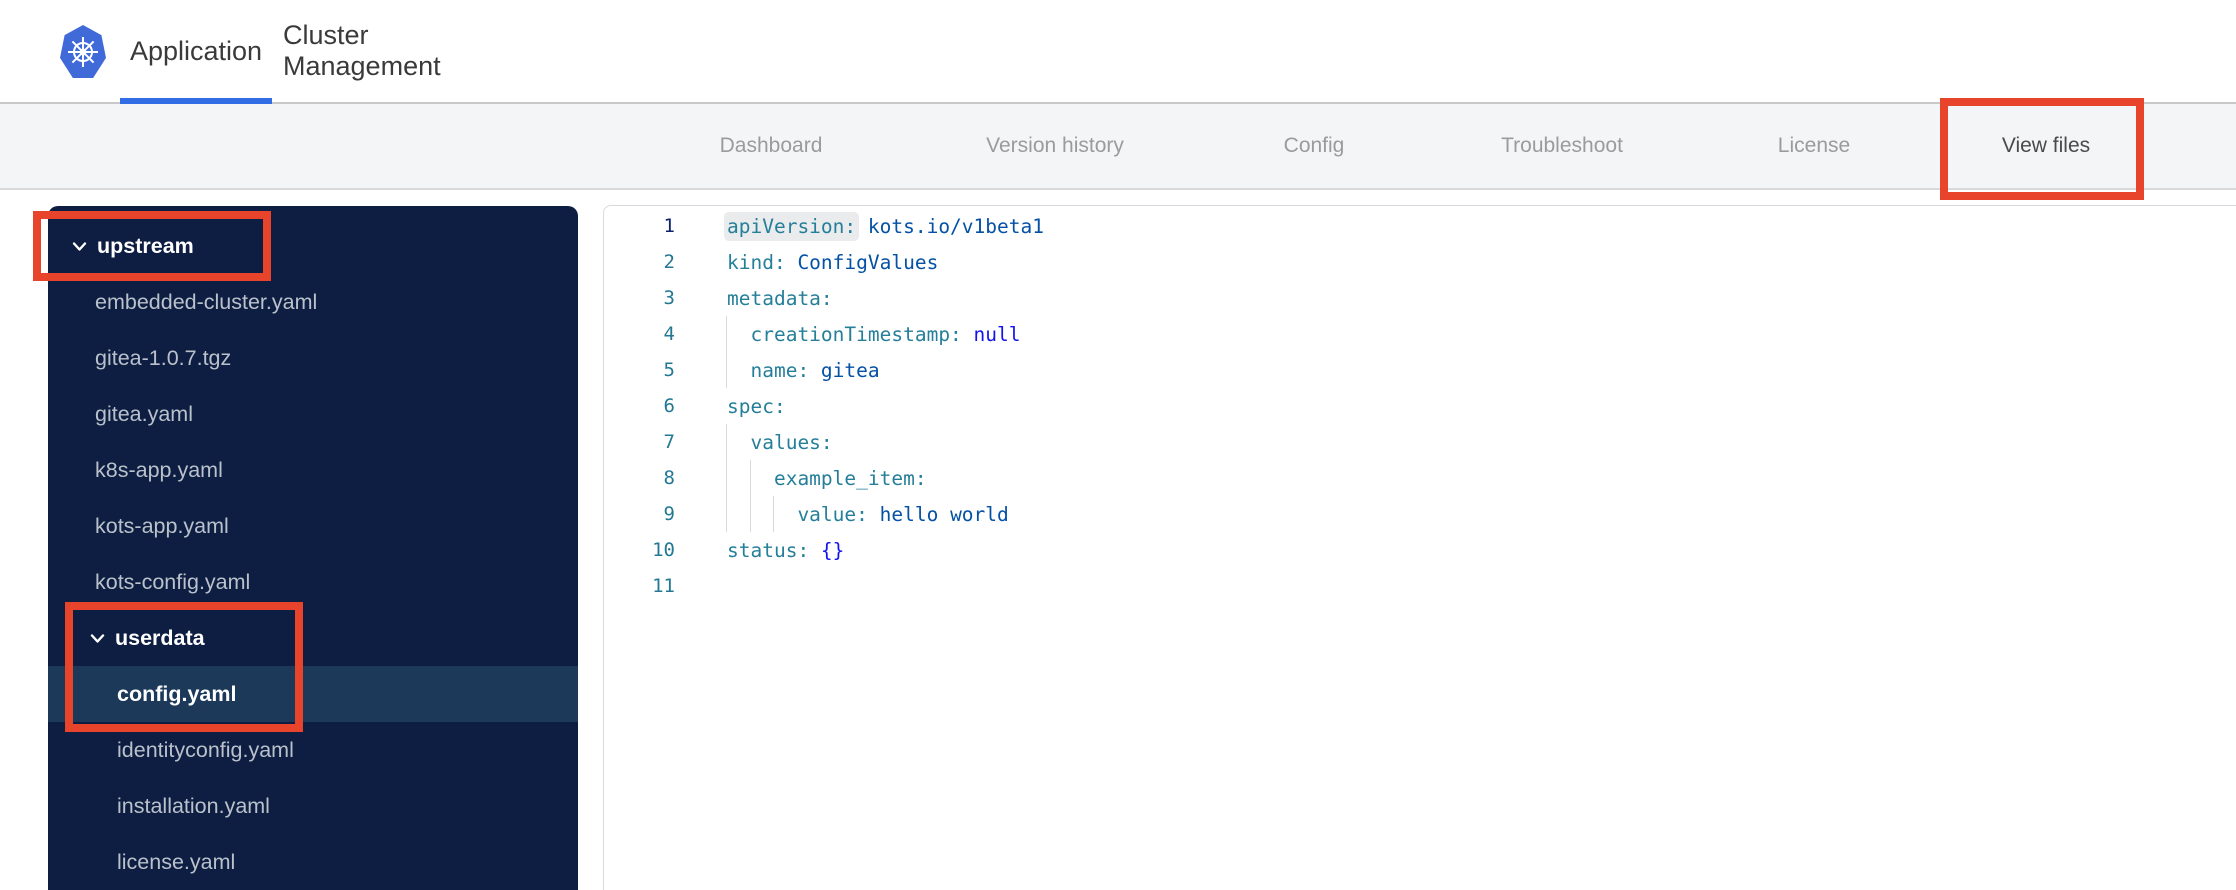 The width and height of the screenshot is (2236, 890). What do you see at coordinates (1314, 146) in the screenshot?
I see `subnav-tab-config: Config` at bounding box center [1314, 146].